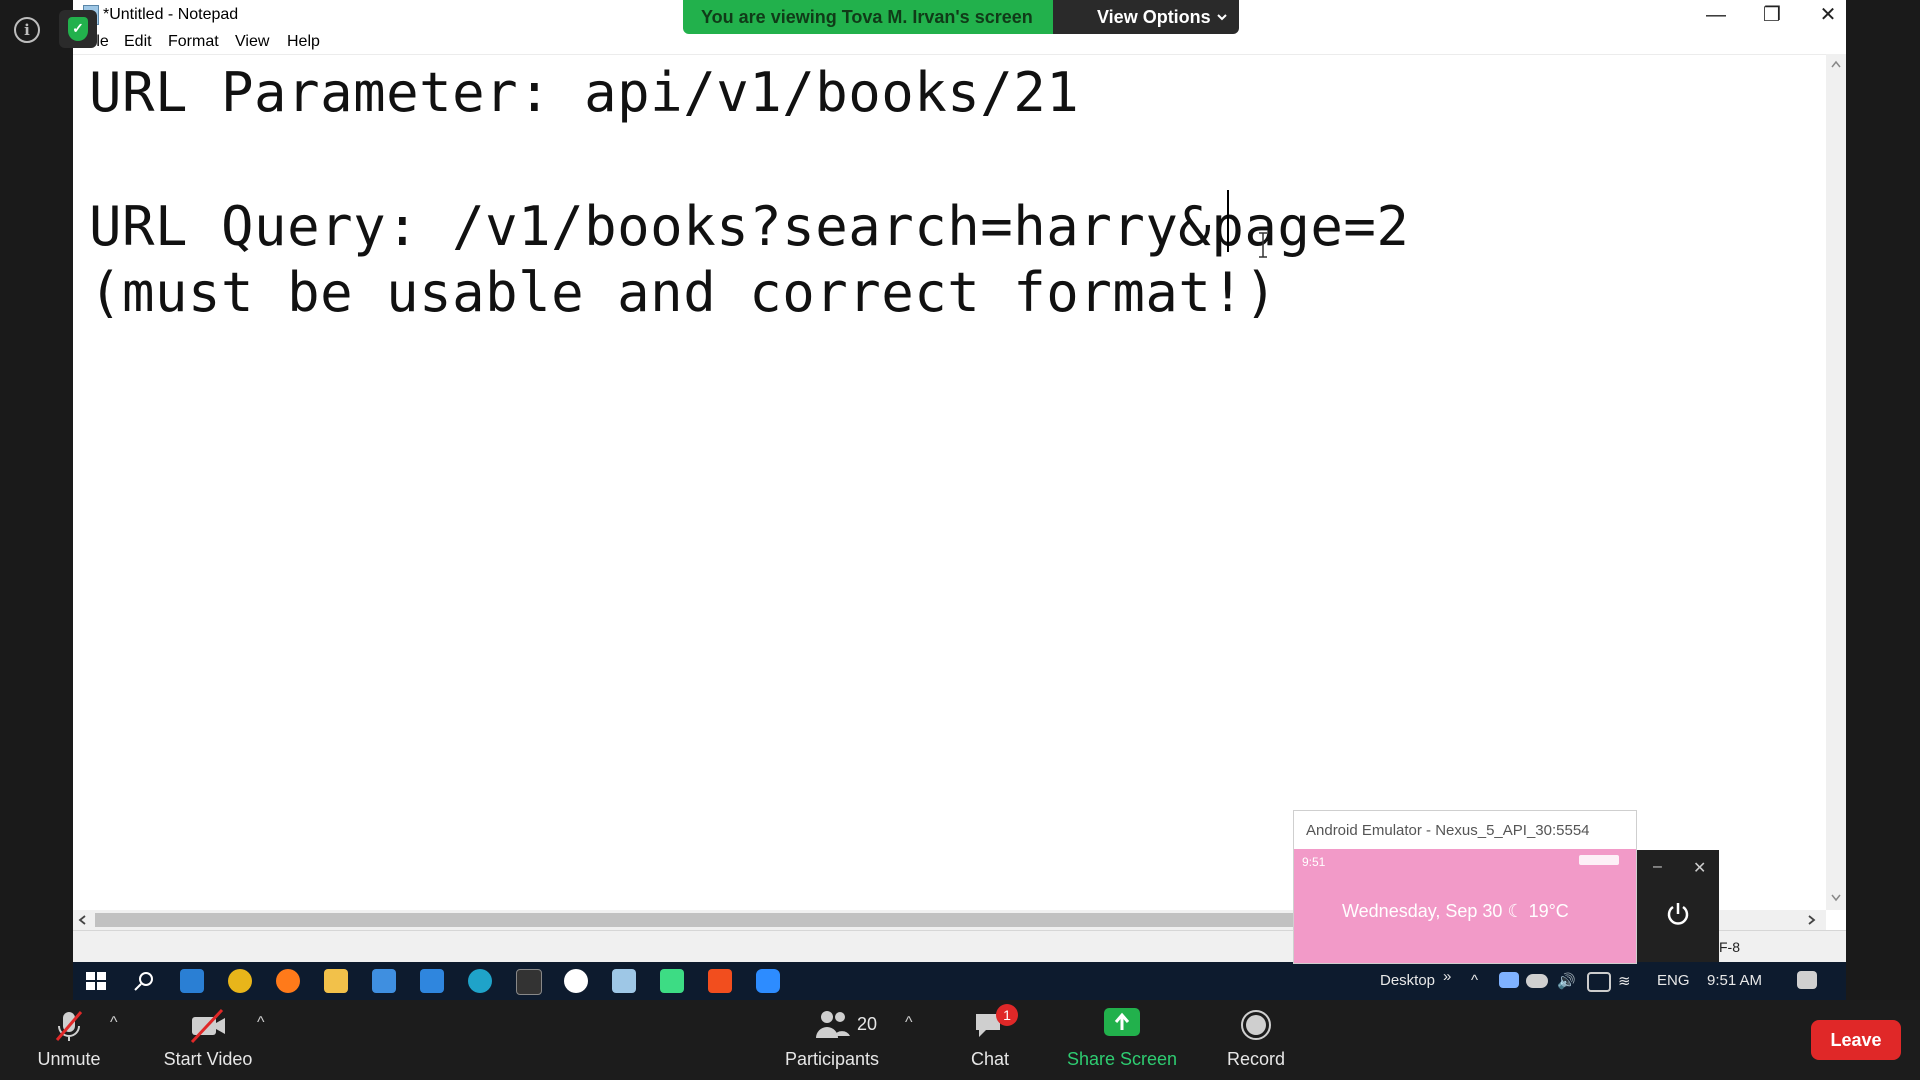 The image size is (1920, 1080). Describe the element at coordinates (1314, 862) in the screenshot. I see `emulator-status-time: 9:51` at that location.